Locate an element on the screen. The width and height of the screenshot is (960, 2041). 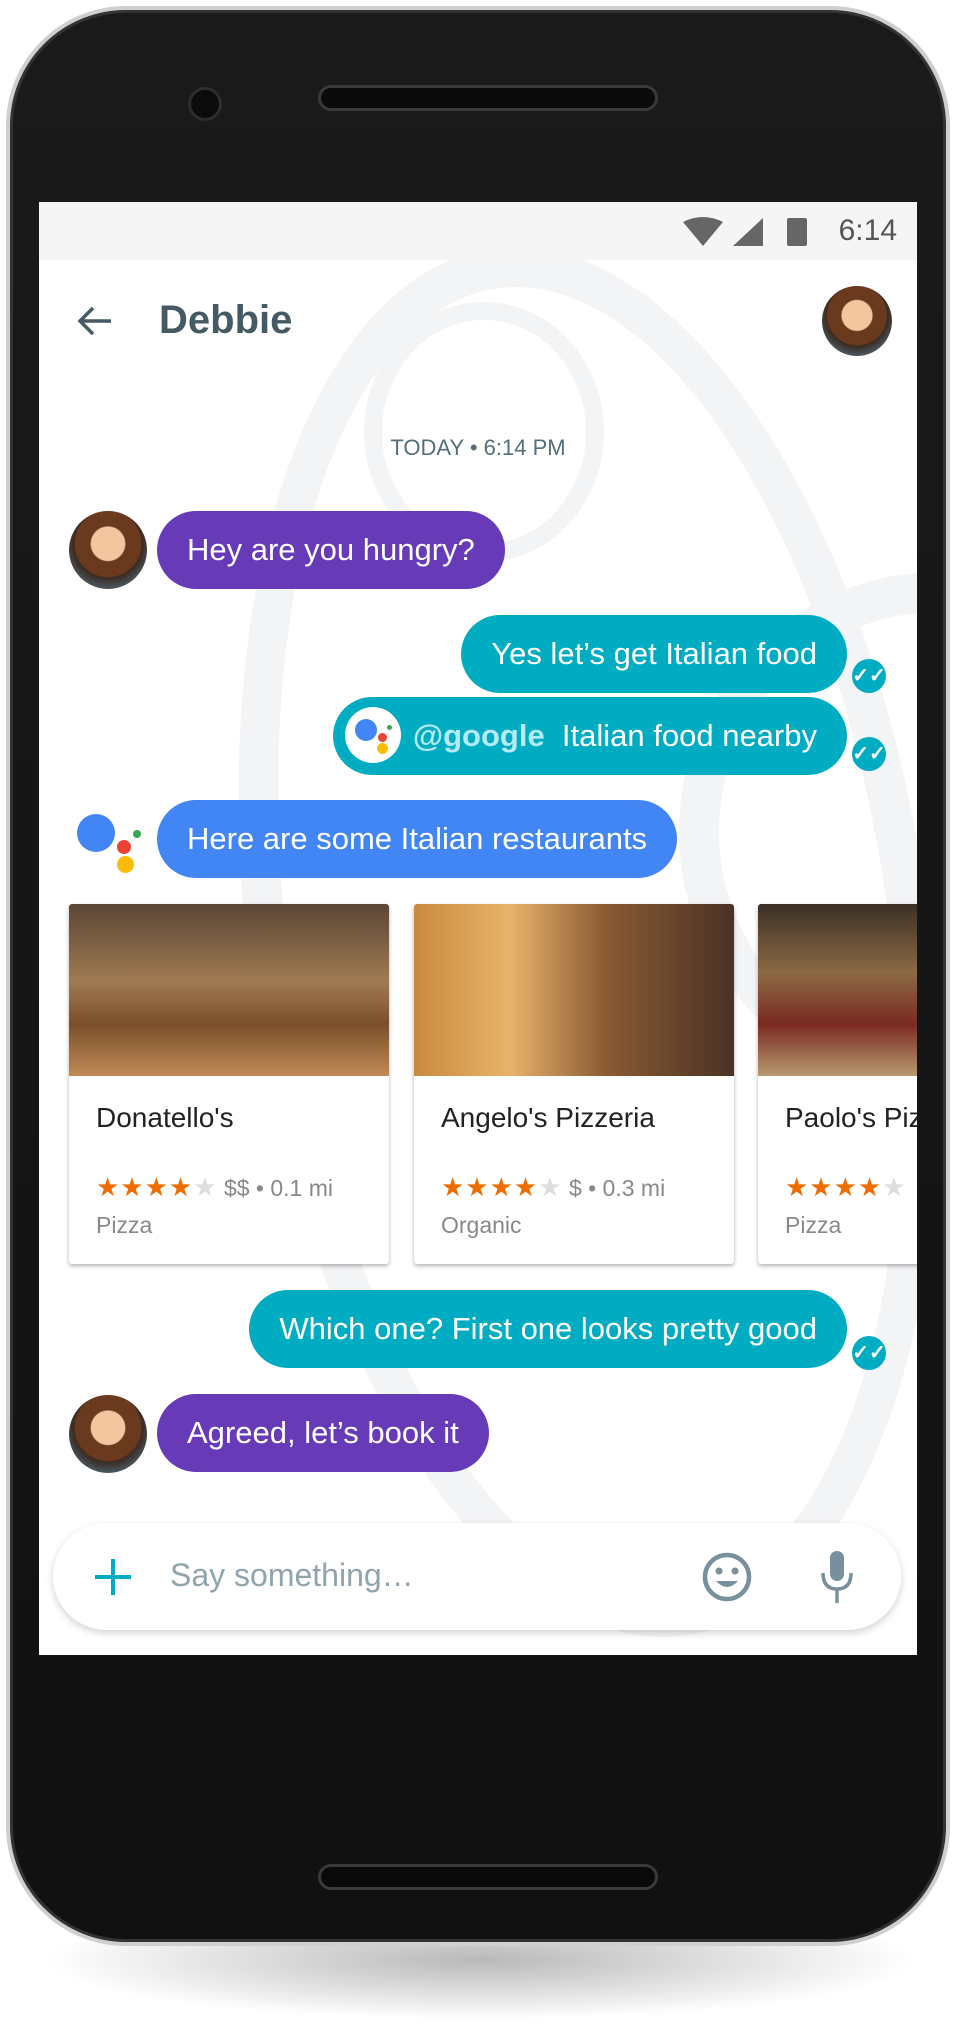
restaurant-card: Donatello's ★★★★★ $$ • 0.1 mi Pizza is located at coordinates (229, 1084).